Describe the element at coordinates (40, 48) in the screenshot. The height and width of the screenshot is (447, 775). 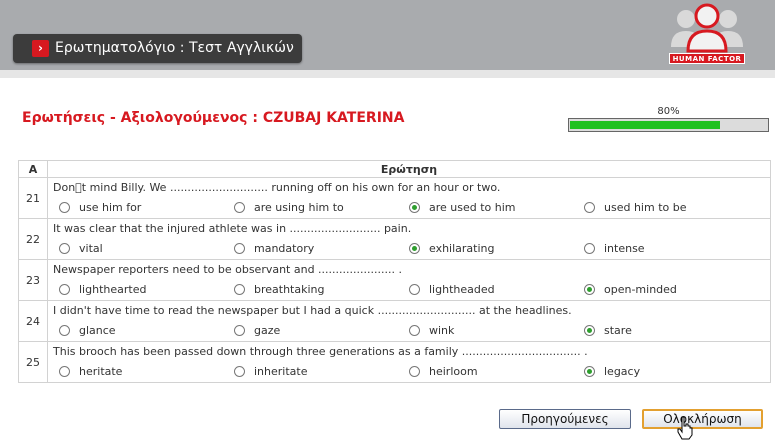
I see `arrow-right-icon: ›` at that location.